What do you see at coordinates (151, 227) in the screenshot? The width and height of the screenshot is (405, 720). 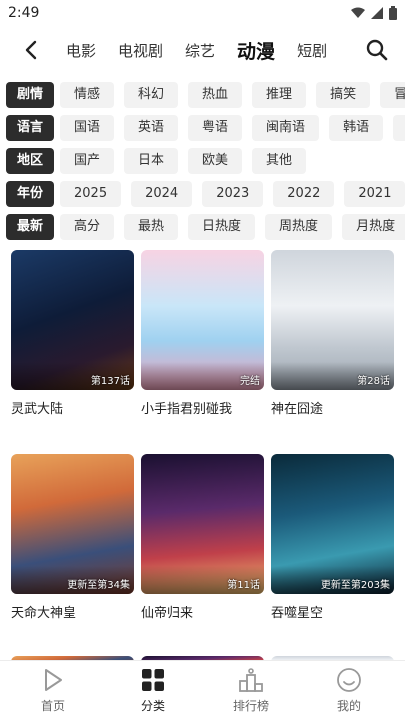 I see `filter-chip: 最热` at bounding box center [151, 227].